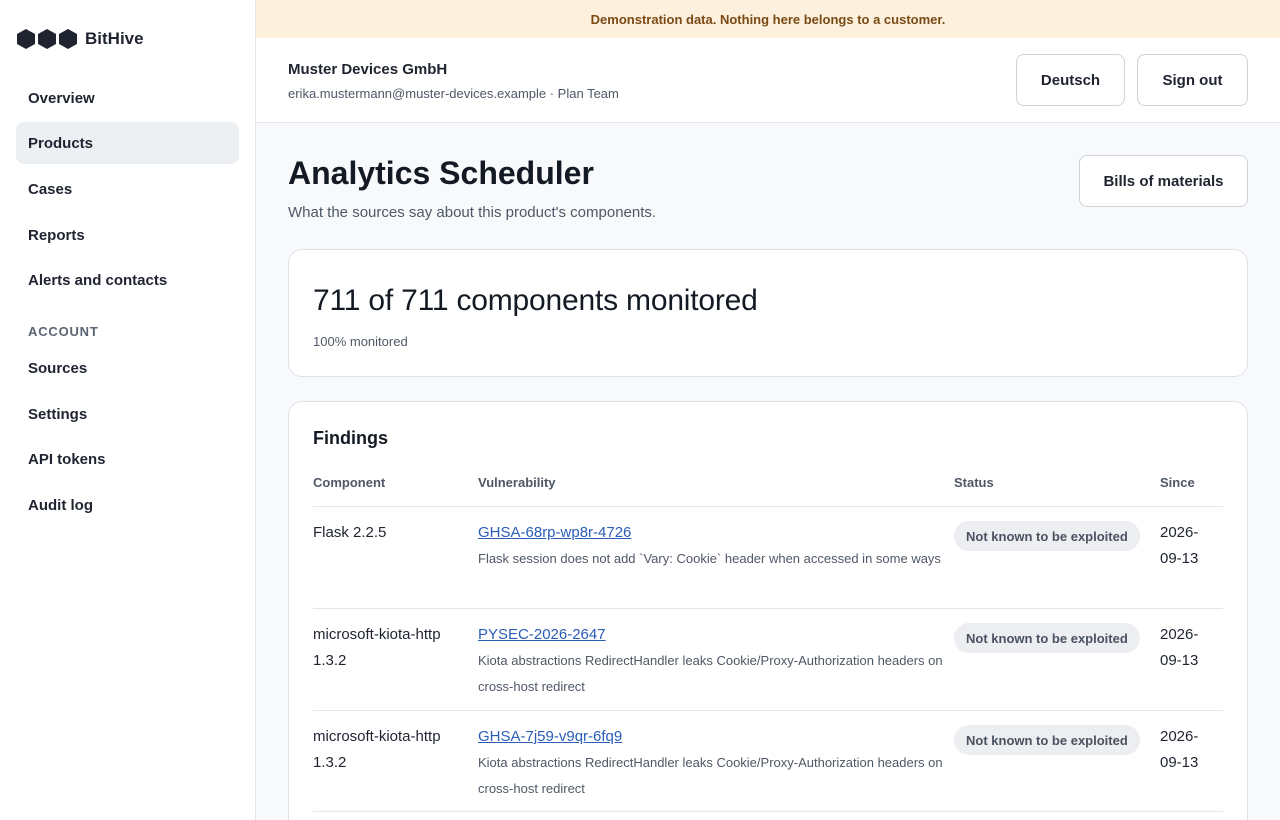 This screenshot has height=820, width=1280. I want to click on sidebar-item-products: Products, so click(127, 143).